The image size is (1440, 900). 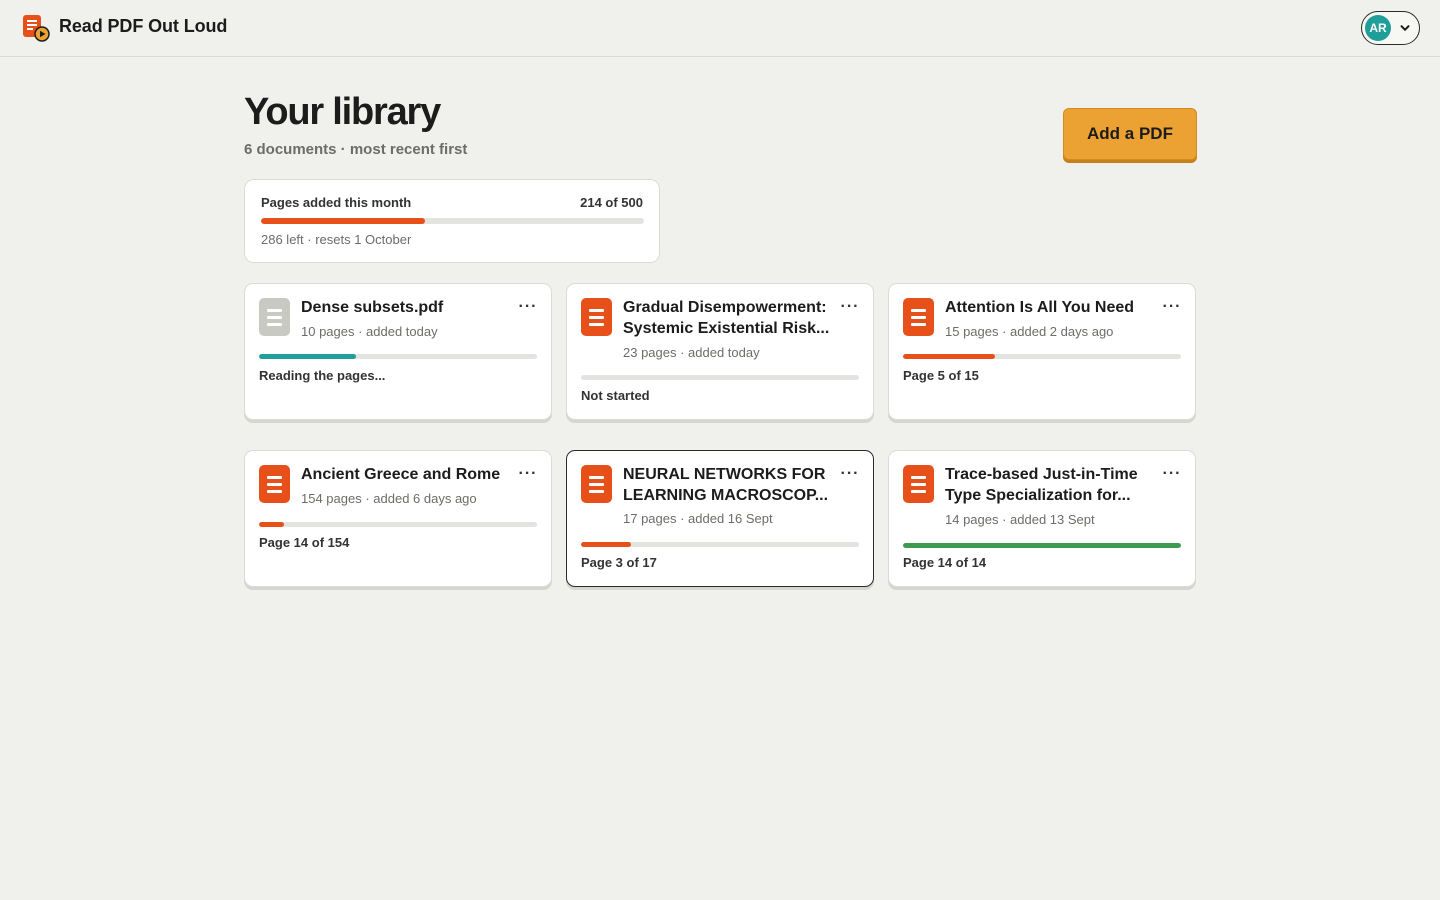 I want to click on document-status: Page 14 of 14, so click(x=945, y=562).